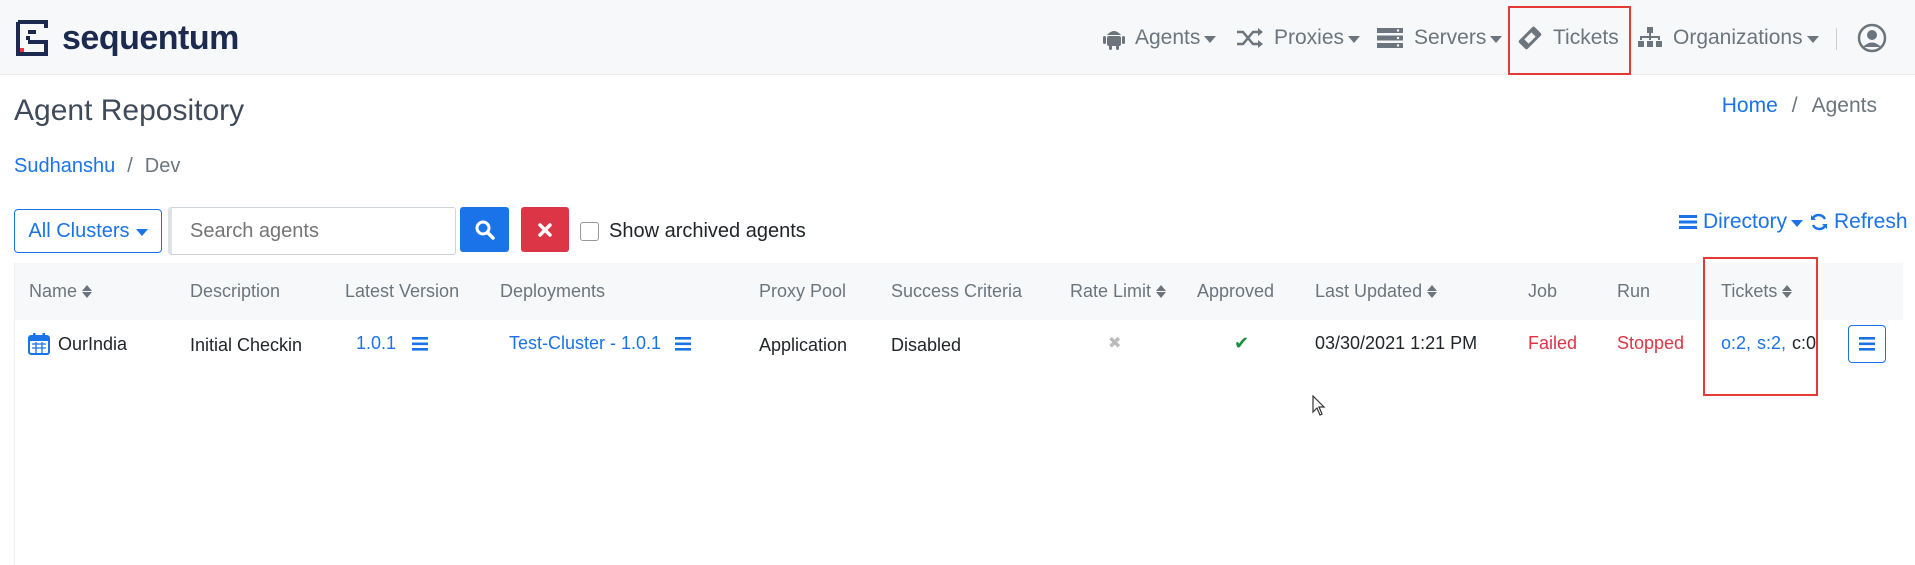 The height and width of the screenshot is (565, 1915). I want to click on run-status: Stopped, so click(1651, 343).